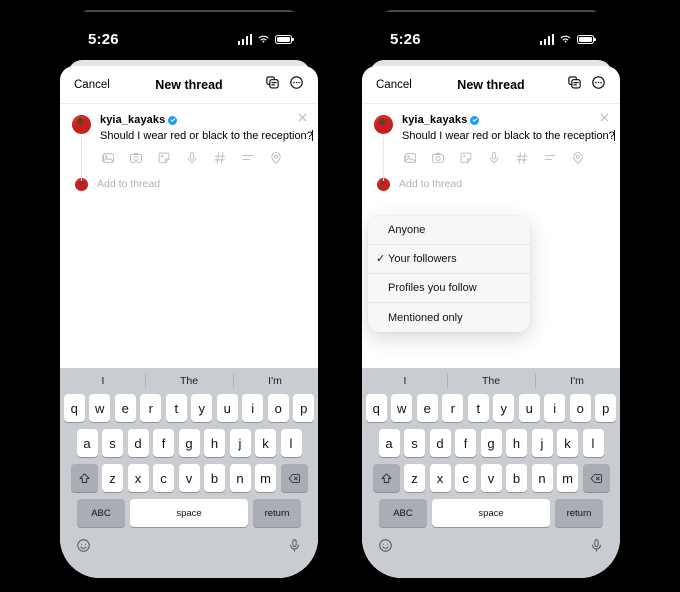  What do you see at coordinates (449, 317) in the screenshot?
I see `dropdown-option-mentioned-only: Mentioned only` at bounding box center [449, 317].